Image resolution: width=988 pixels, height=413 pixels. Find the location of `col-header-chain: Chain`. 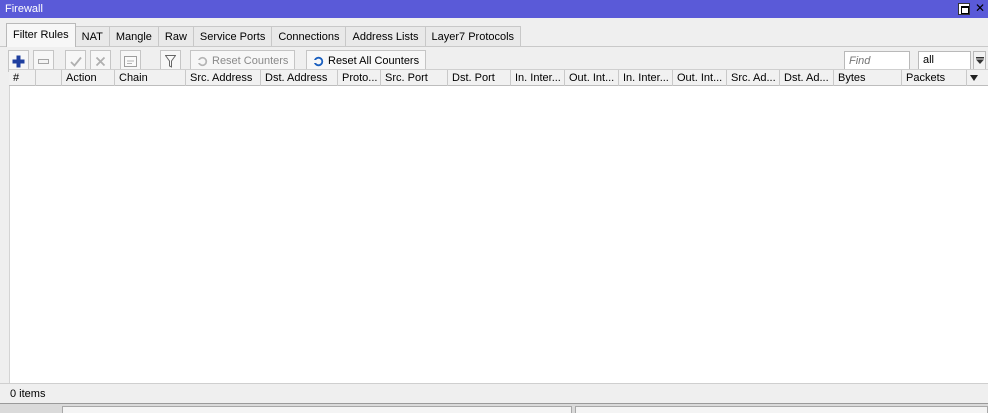

col-header-chain: Chain is located at coordinates (150, 78).